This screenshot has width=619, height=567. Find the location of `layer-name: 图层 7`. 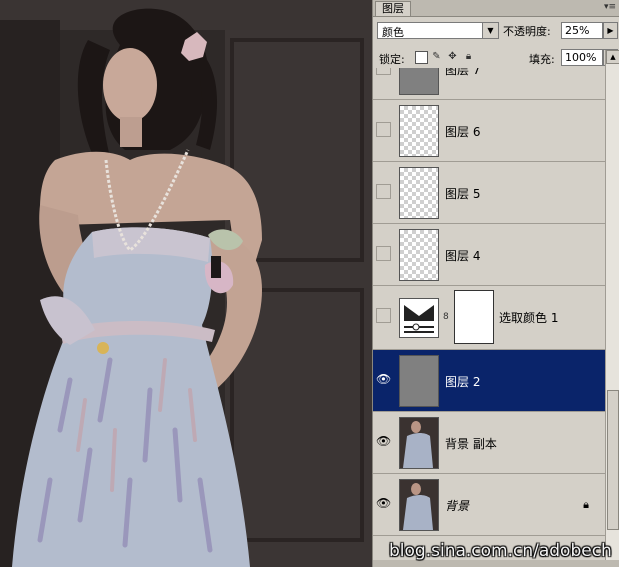

layer-name: 图层 7 is located at coordinates (463, 72).